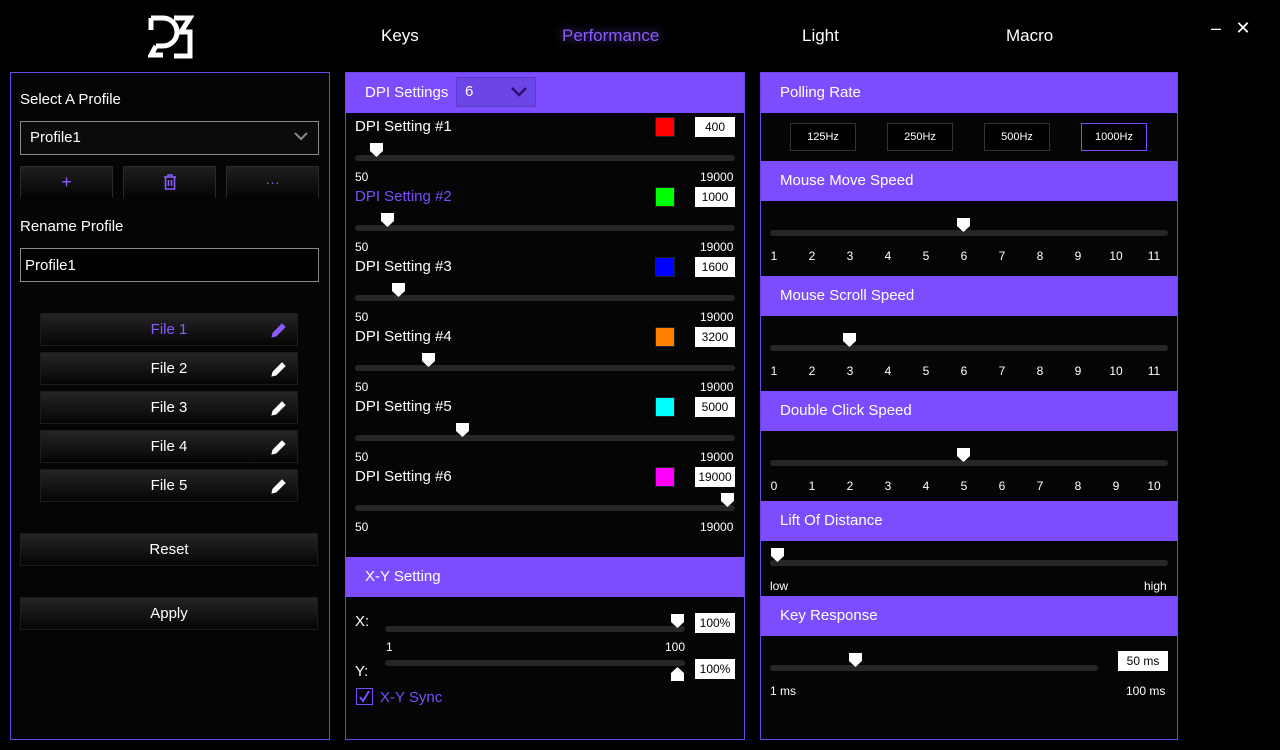  What do you see at coordinates (969, 296) in the screenshot?
I see `scroll-speed-header: Mouse Scroll Speed` at bounding box center [969, 296].